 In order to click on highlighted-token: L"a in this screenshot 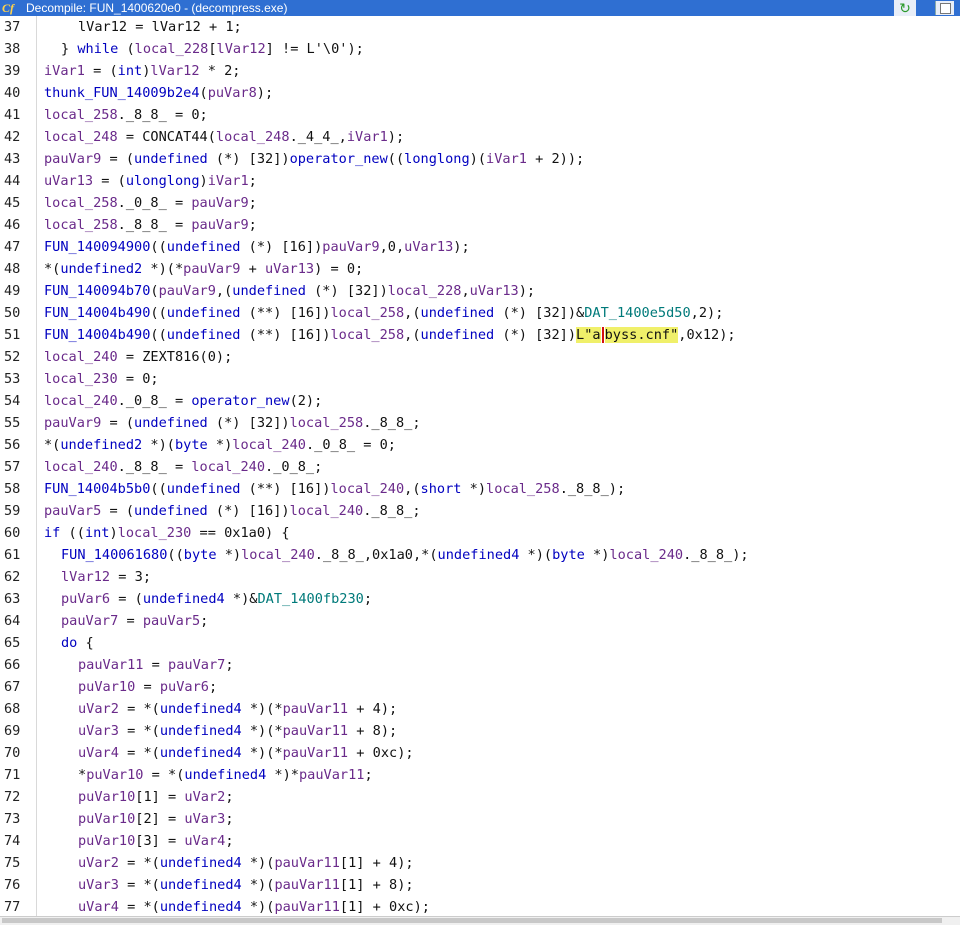, I will do `click(588, 335)`.